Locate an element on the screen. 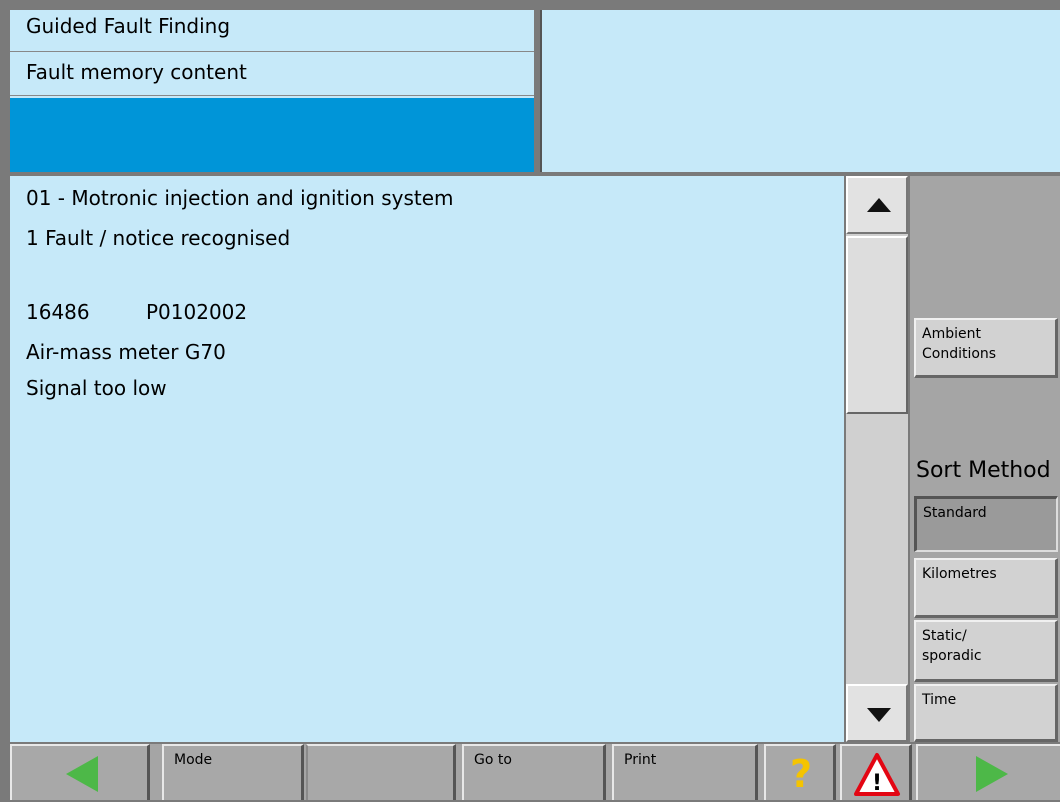 Image resolution: width=1060 pixels, height=802 pixels. arrow-up-icon is located at coordinates (879, 205).